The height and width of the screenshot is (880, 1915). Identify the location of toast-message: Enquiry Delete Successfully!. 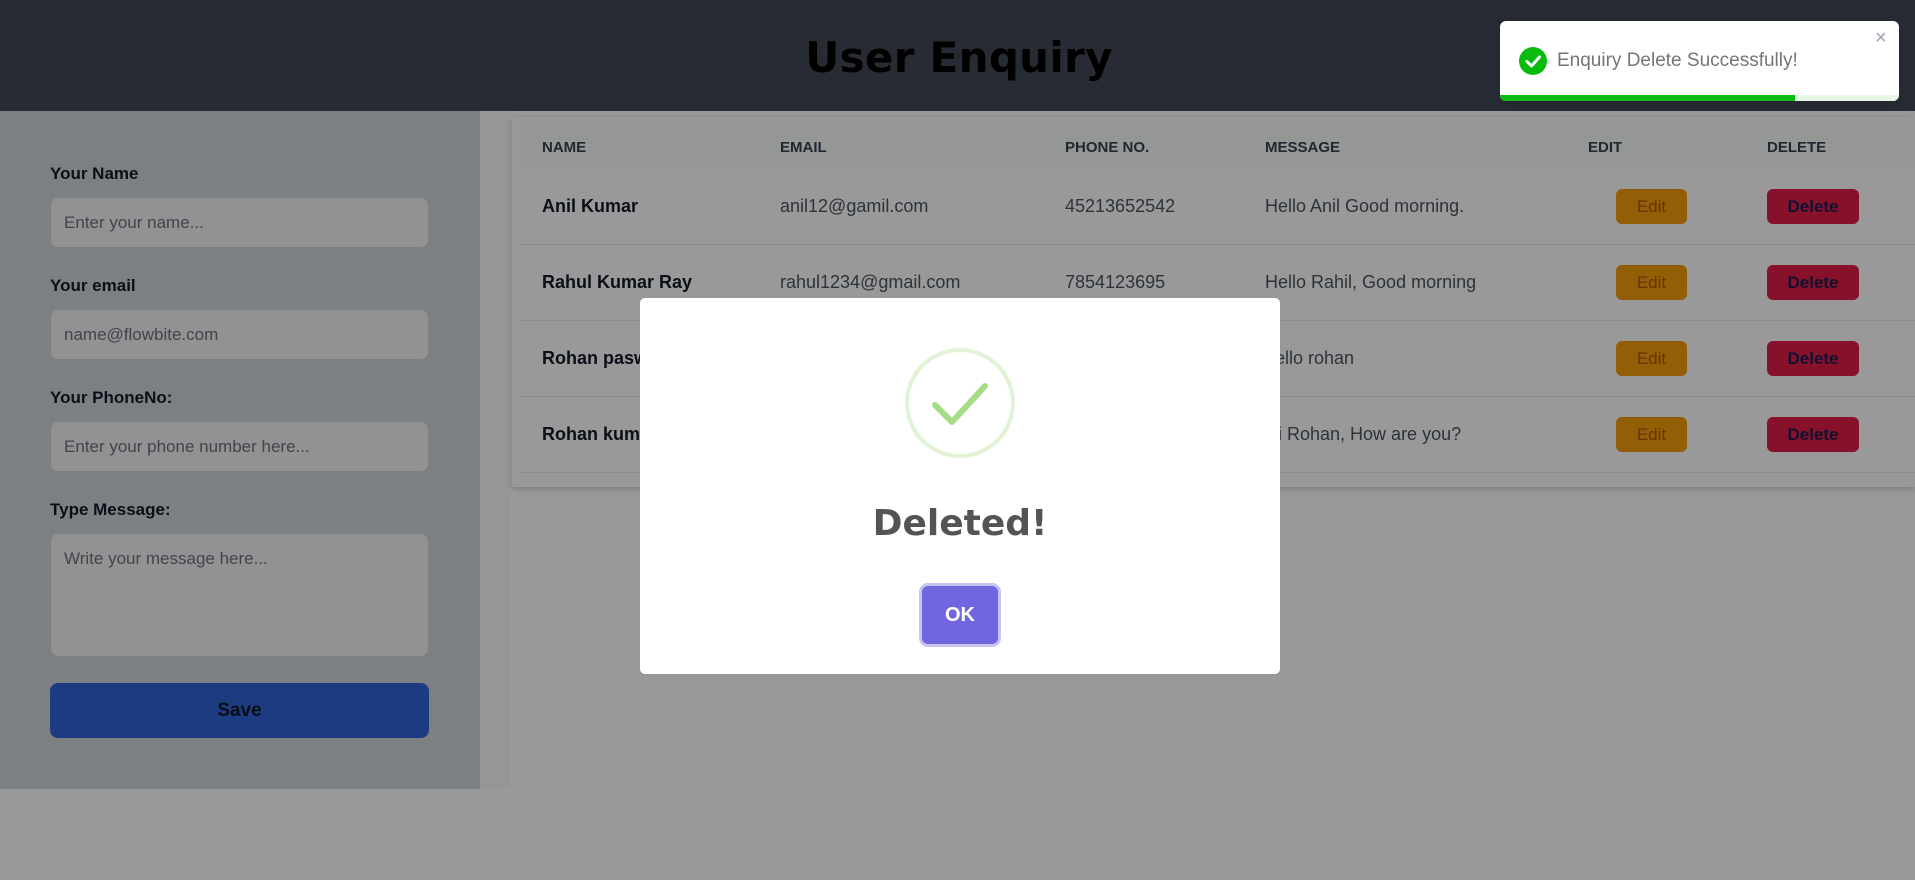
(1677, 60).